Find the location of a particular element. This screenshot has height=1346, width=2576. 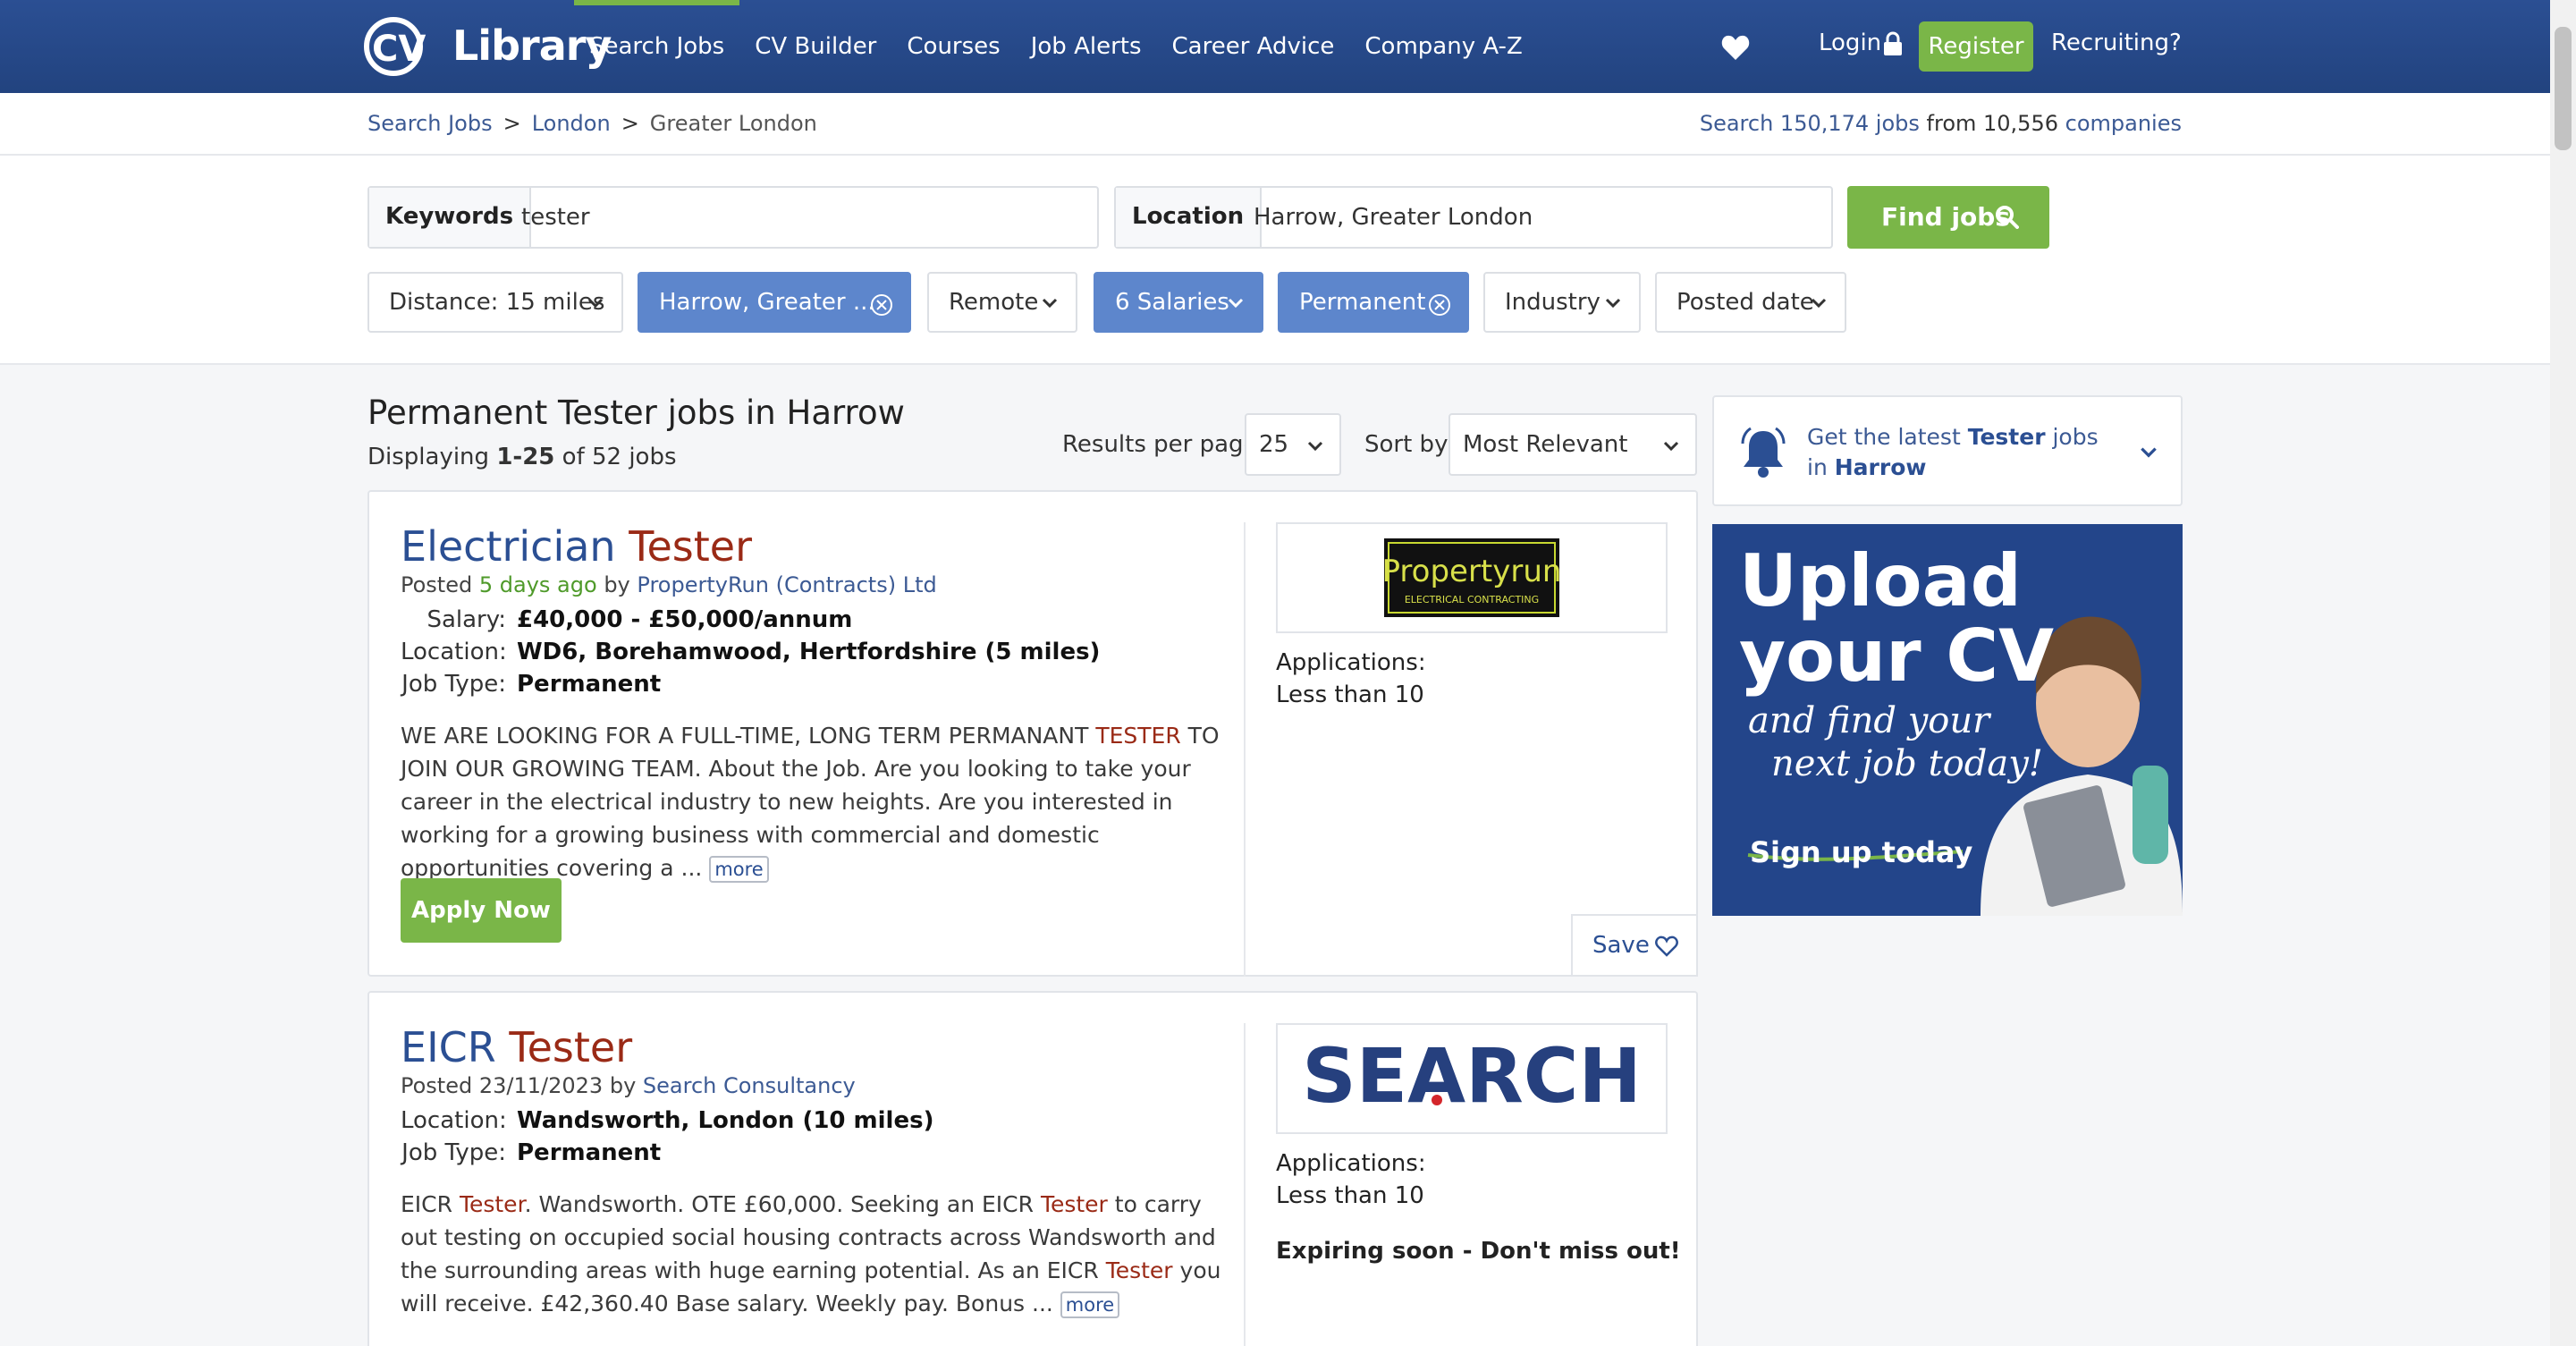

breadcrumb: Search Jobs > London > Greater London is located at coordinates (592, 123).